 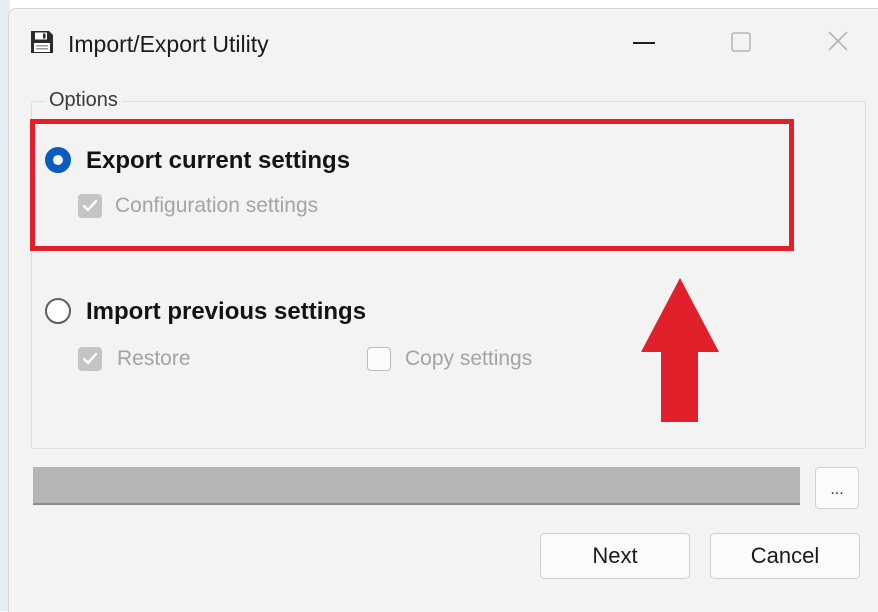 I want to click on close-button, so click(x=838, y=42).